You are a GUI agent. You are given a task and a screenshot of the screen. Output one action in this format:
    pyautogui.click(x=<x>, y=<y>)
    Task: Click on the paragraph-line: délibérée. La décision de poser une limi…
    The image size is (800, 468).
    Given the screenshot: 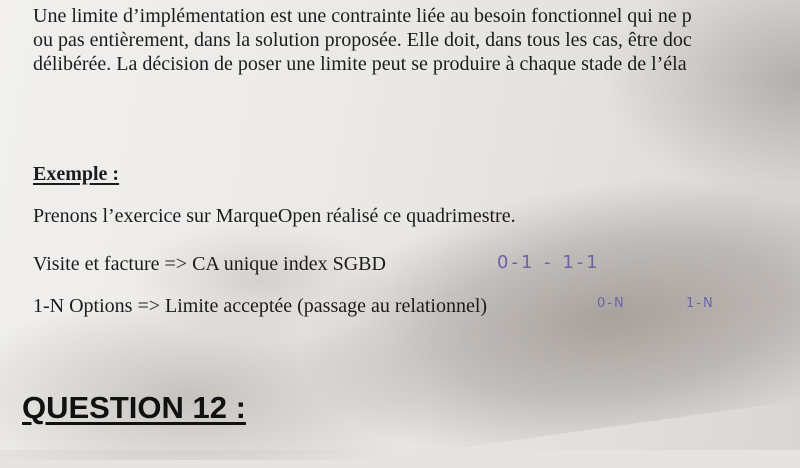 What is the action you would take?
    pyautogui.click(x=360, y=64)
    